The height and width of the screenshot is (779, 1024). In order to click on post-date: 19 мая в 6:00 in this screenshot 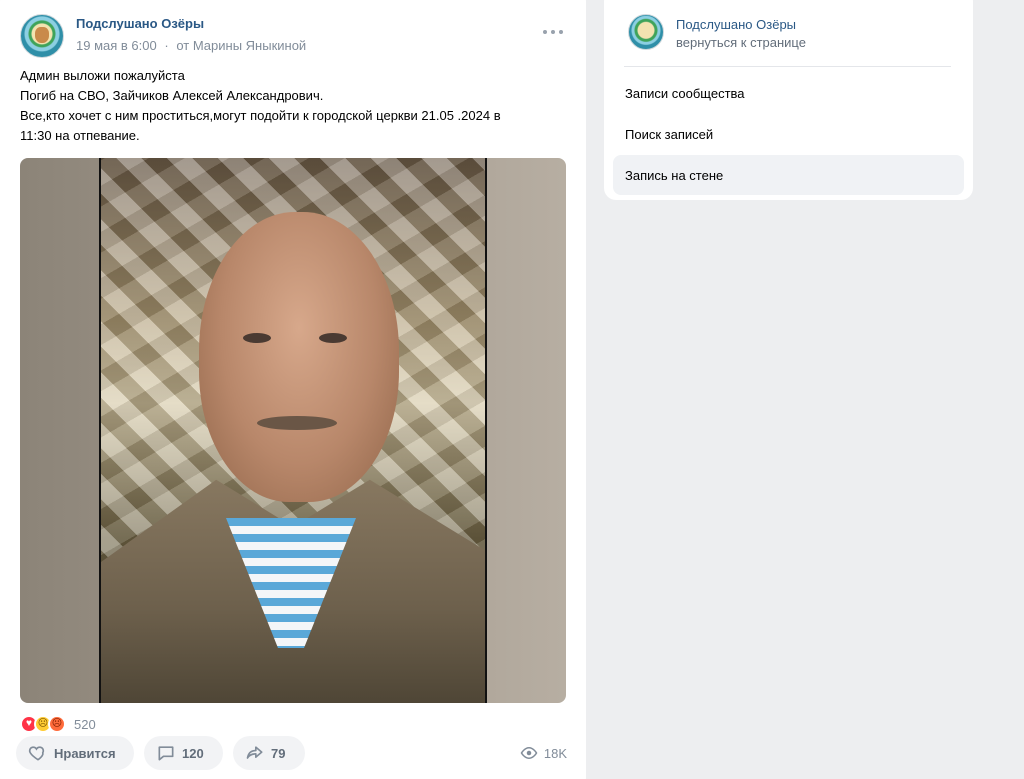, I will do `click(116, 45)`.